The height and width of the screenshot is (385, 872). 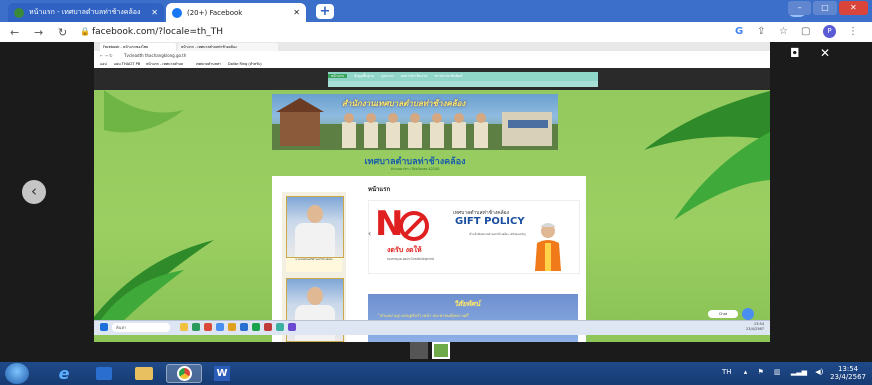 I want to click on windows-taskbar: e W TH ▴ ⚑ ▥ ▂▃▅ ◀) 13:54 23/4/2567, so click(x=436, y=373).